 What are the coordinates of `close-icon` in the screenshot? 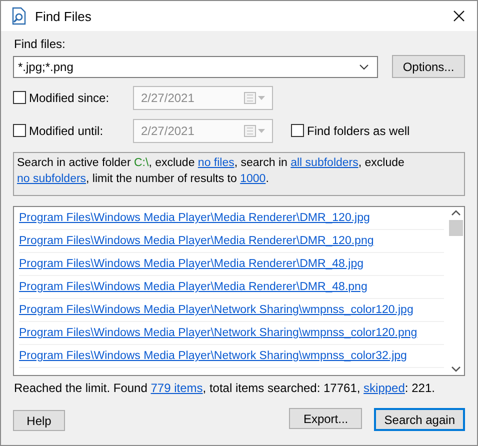 It's located at (459, 16).